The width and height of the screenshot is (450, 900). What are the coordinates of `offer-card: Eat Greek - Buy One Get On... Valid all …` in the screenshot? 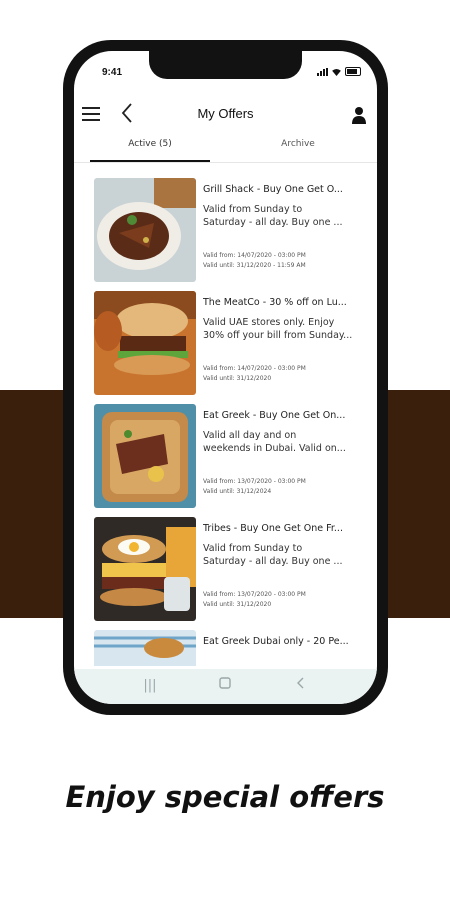 It's located at (231, 456).